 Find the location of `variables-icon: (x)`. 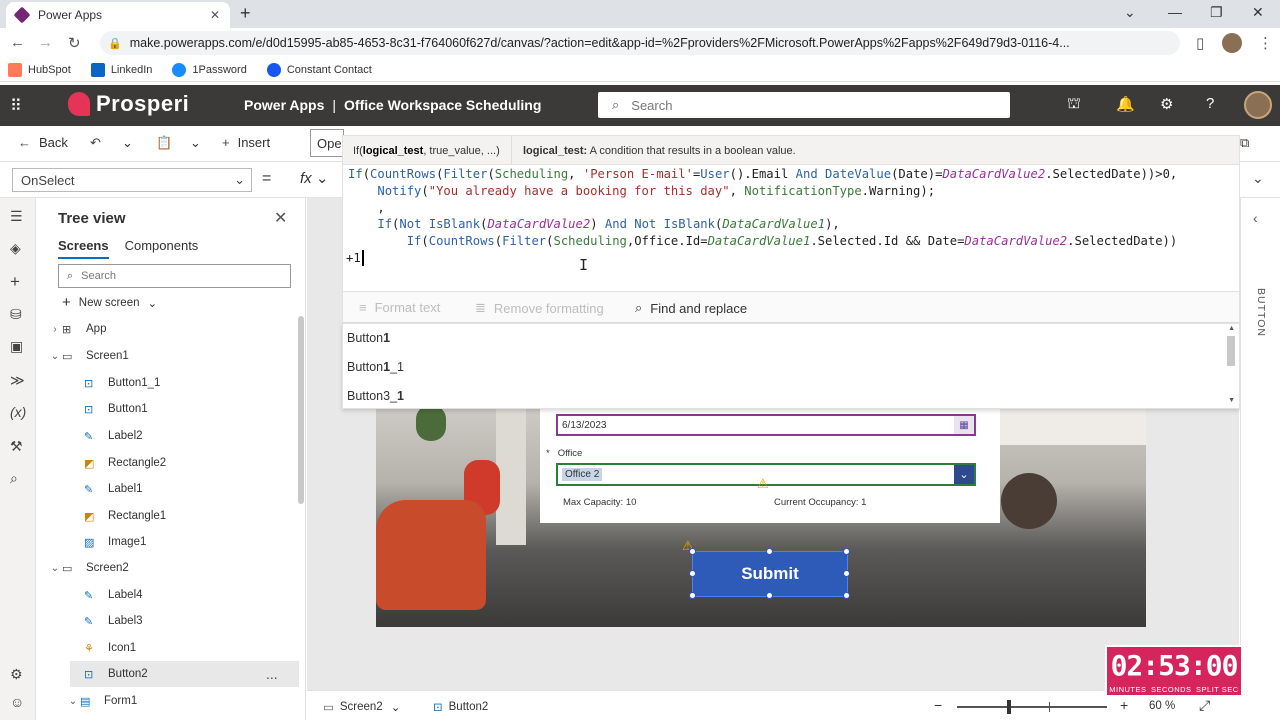

variables-icon: (x) is located at coordinates (18, 412).